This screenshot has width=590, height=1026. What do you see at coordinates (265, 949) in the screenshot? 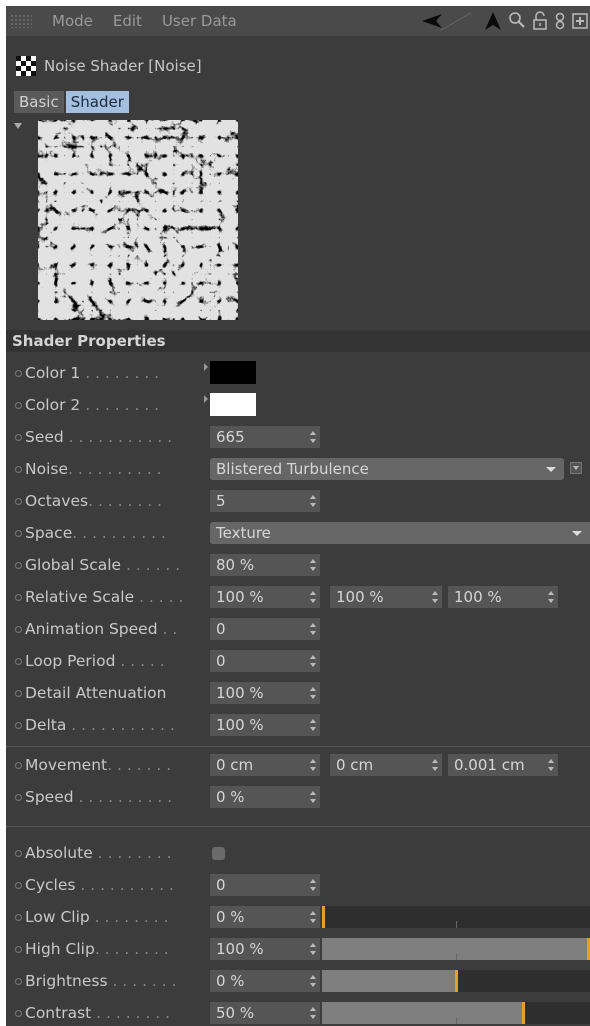
I see `high-clip-field: 100 %` at bounding box center [265, 949].